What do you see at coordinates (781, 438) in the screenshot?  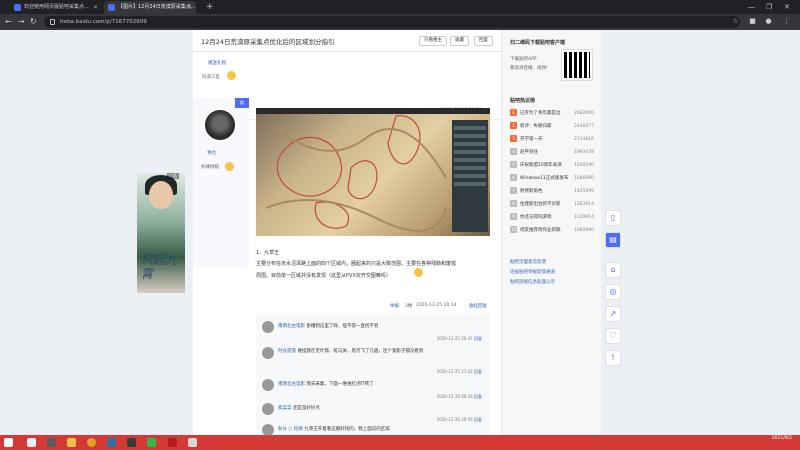 I see `clock-date: 2021/9/2` at bounding box center [781, 438].